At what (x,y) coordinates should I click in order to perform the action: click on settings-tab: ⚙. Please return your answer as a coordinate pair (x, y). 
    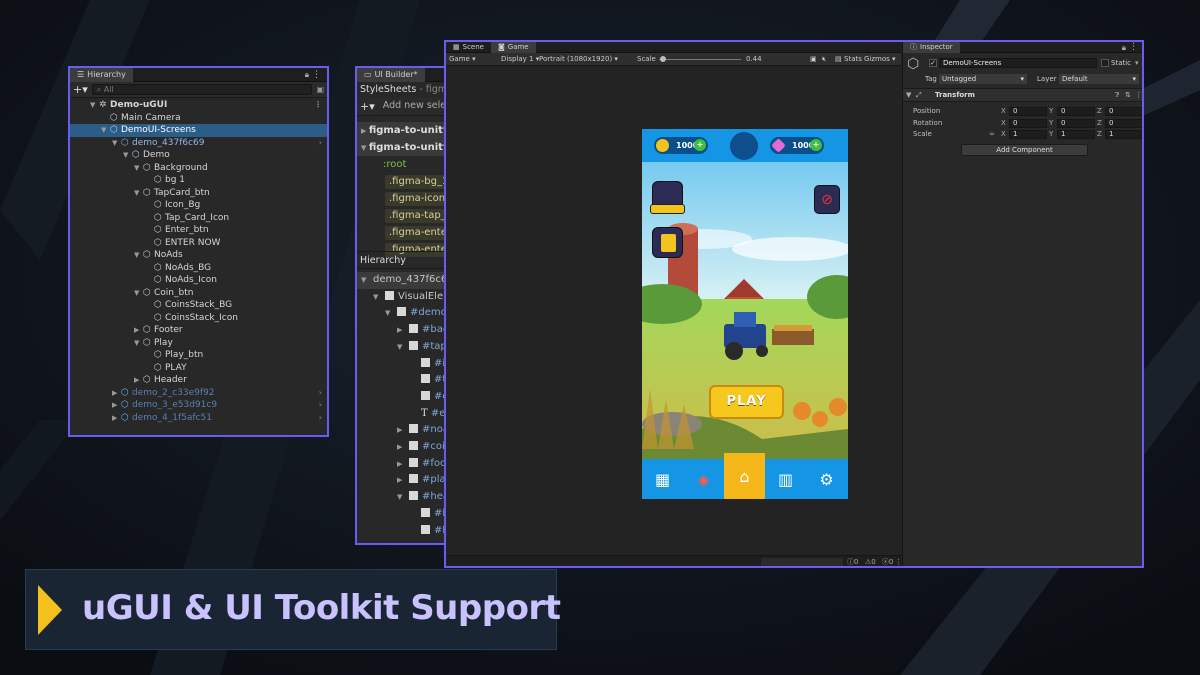
    Looking at the image, I should click on (826, 479).